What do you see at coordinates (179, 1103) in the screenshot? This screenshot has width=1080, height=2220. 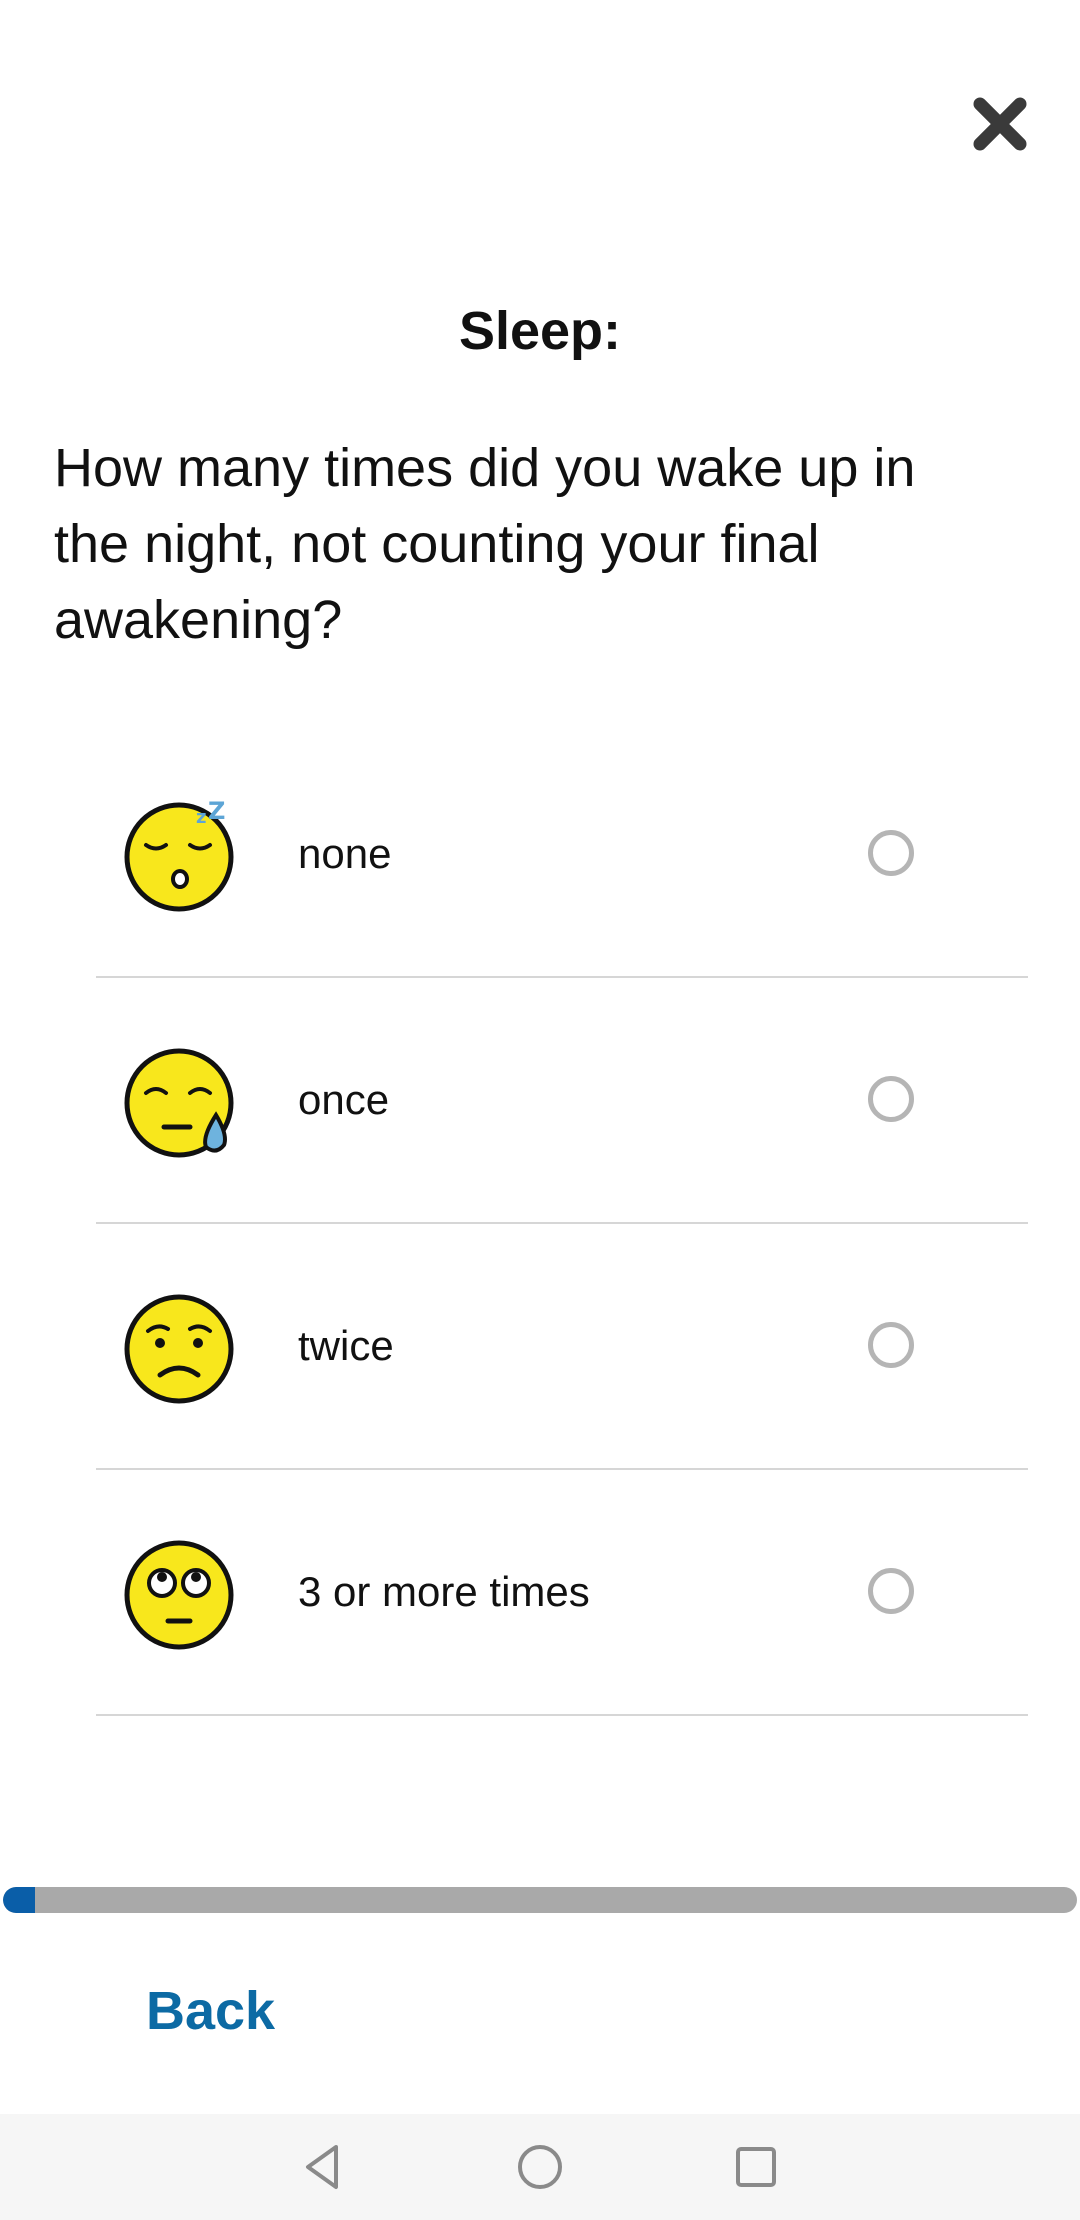 I see `sleepy-face-icon` at bounding box center [179, 1103].